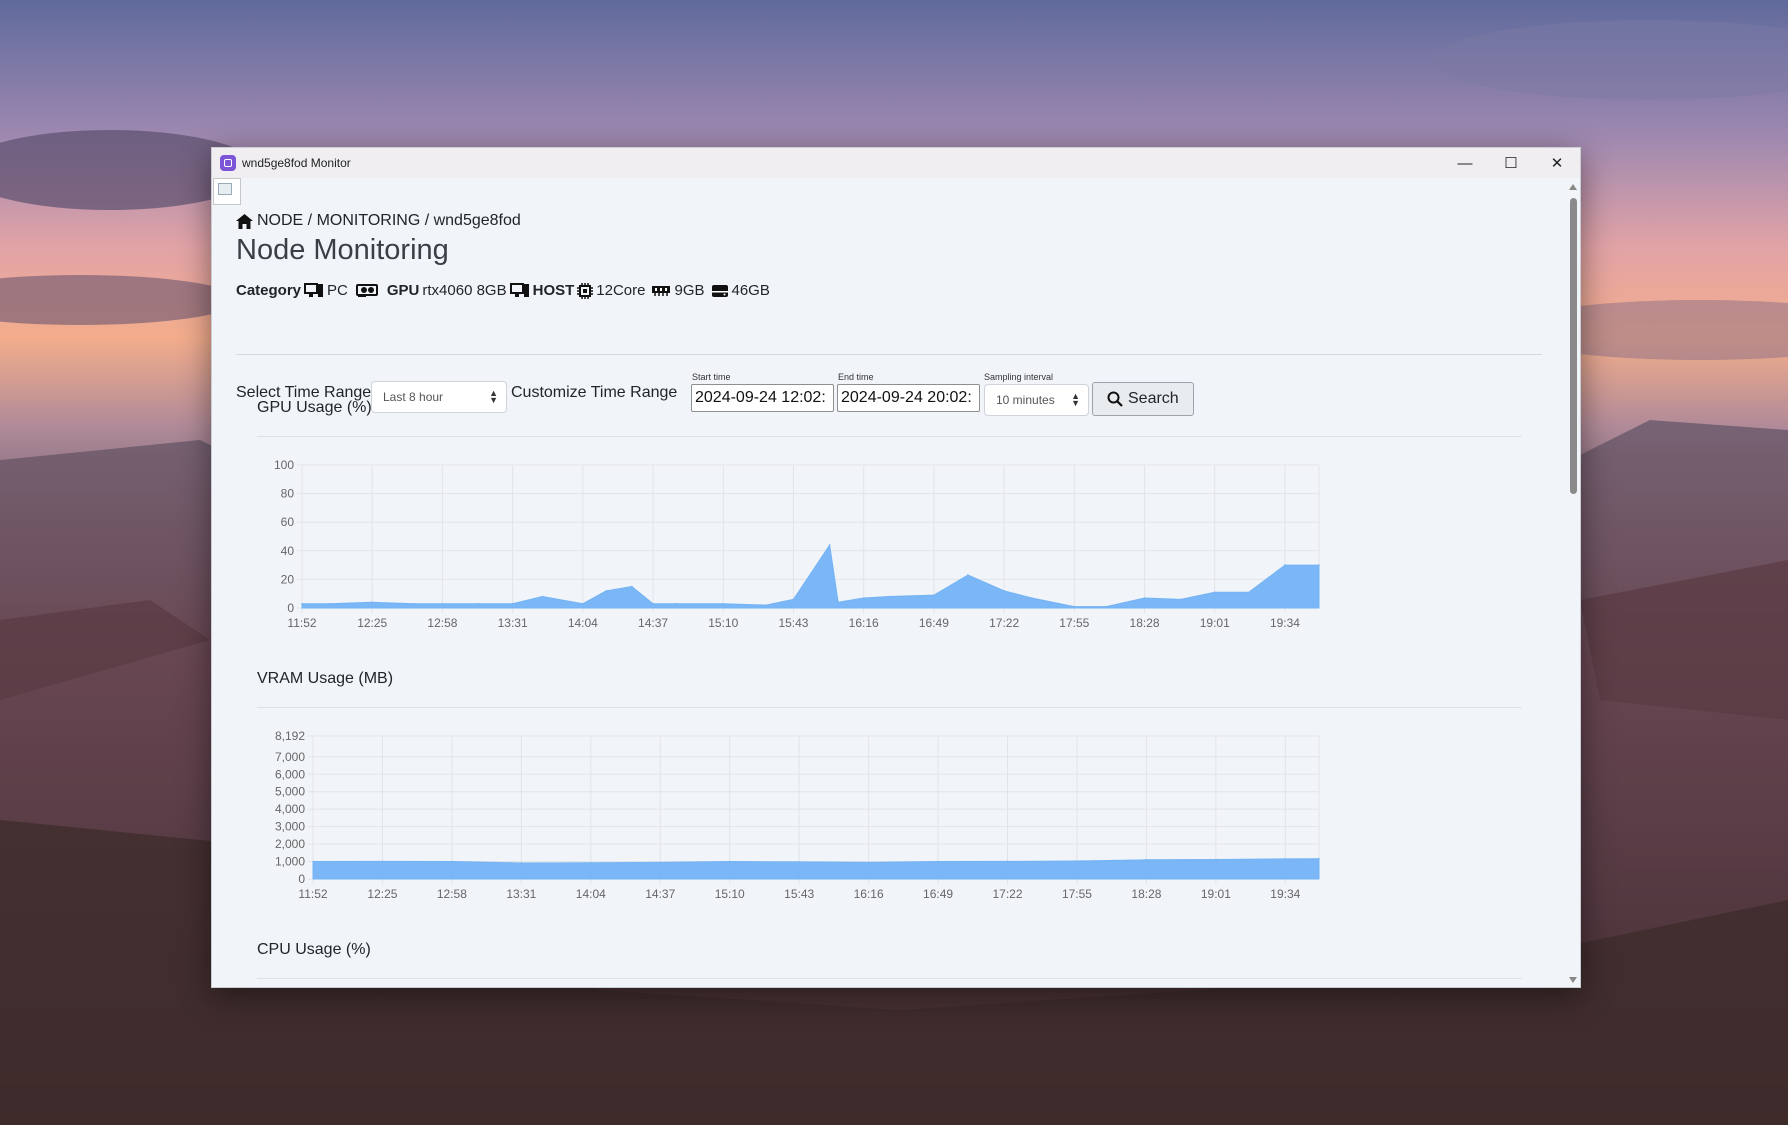 The height and width of the screenshot is (1125, 1788). I want to click on vram-chart-y-tick-label: 4,000, so click(290, 809).